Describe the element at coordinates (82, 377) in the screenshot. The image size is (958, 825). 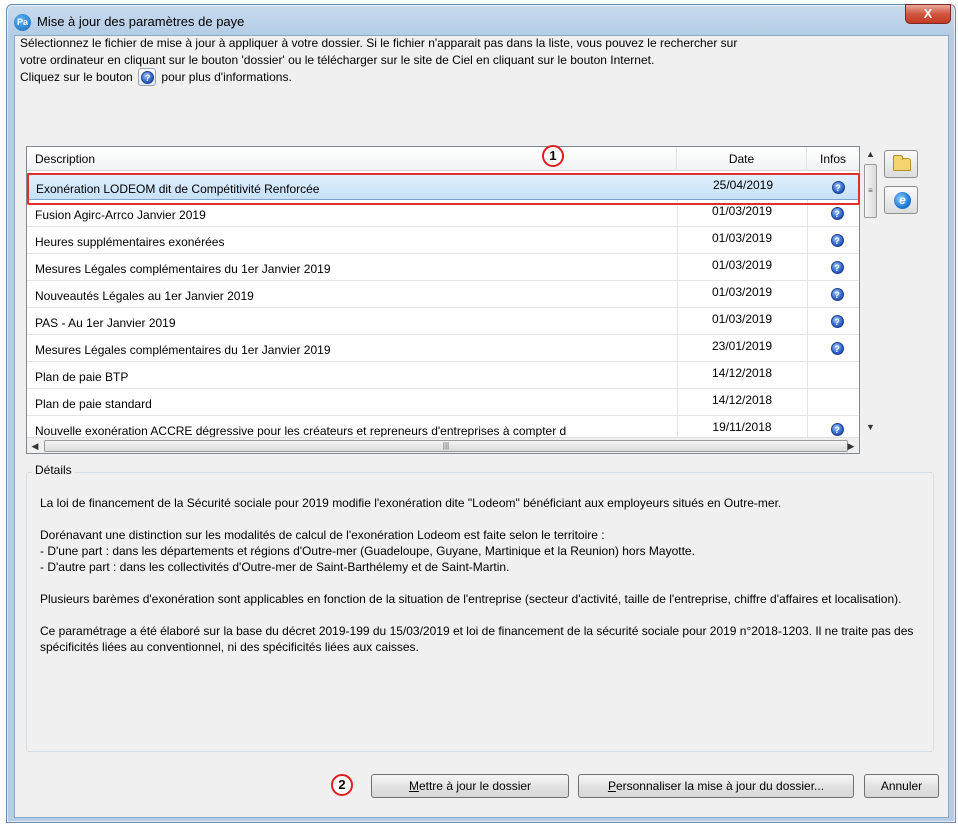
I see `row-description: Plan de paie BTP` at that location.